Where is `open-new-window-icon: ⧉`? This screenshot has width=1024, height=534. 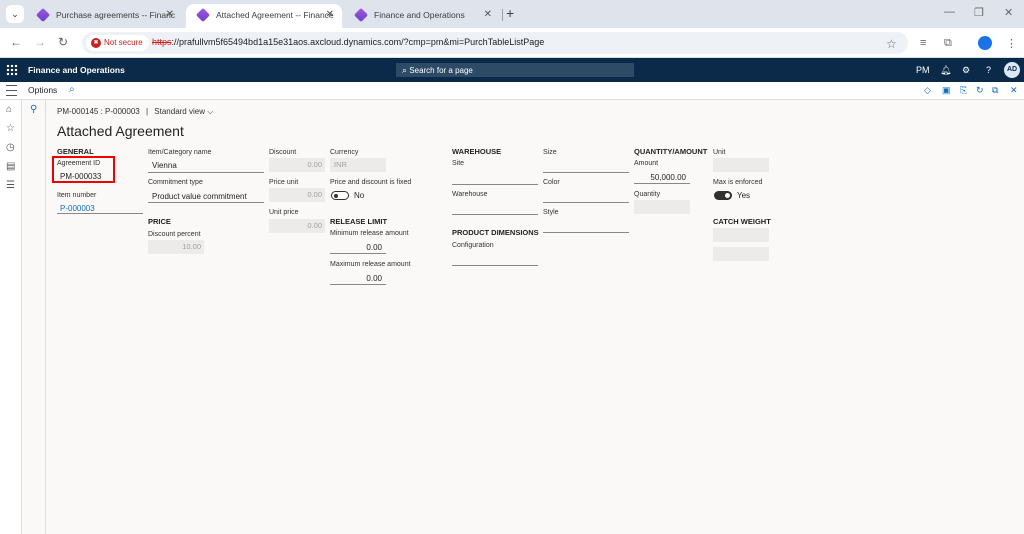
open-new-window-icon: ⧉ is located at coordinates (995, 90).